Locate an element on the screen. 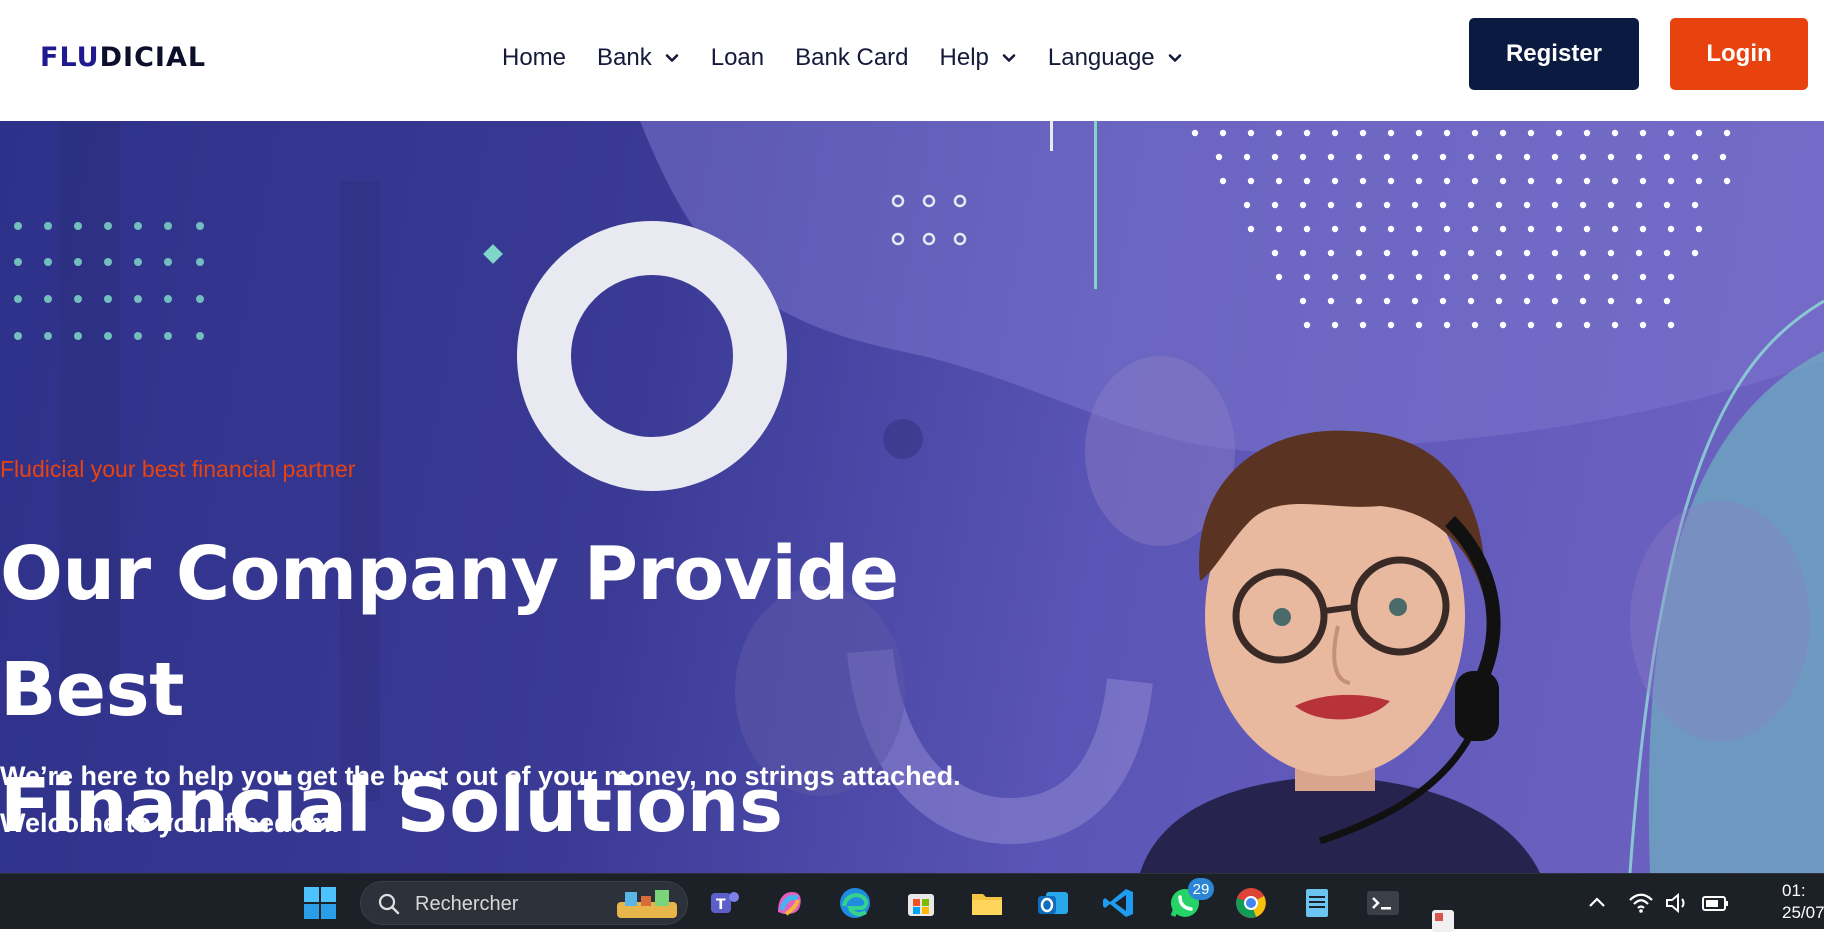 The height and width of the screenshot is (934, 1824). login-button: Login is located at coordinates (1739, 54).